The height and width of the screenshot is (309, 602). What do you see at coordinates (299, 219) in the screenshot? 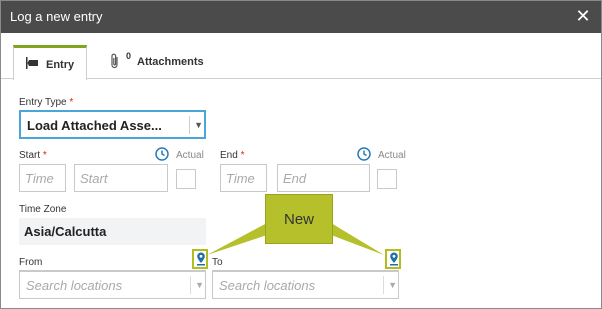
I see `new-callout: New` at bounding box center [299, 219].